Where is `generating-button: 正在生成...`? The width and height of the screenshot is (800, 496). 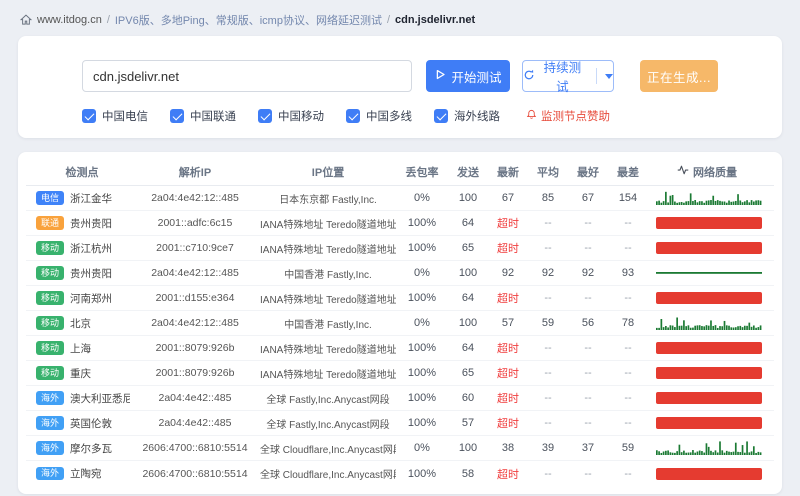 generating-button: 正在生成... is located at coordinates (679, 76).